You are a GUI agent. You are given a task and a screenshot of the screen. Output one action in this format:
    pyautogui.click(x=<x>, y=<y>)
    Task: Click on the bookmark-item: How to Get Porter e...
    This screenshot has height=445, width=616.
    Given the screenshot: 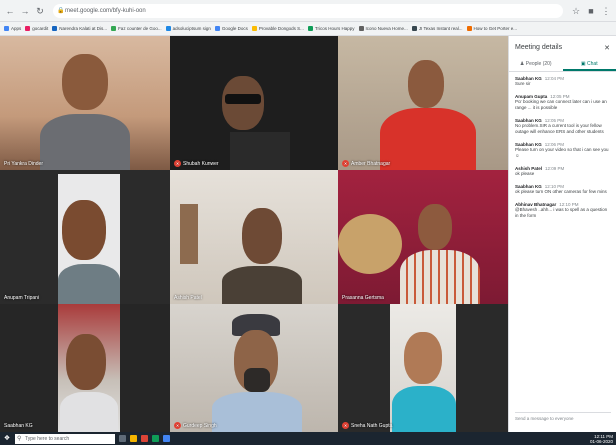 What is the action you would take?
    pyautogui.click(x=491, y=28)
    